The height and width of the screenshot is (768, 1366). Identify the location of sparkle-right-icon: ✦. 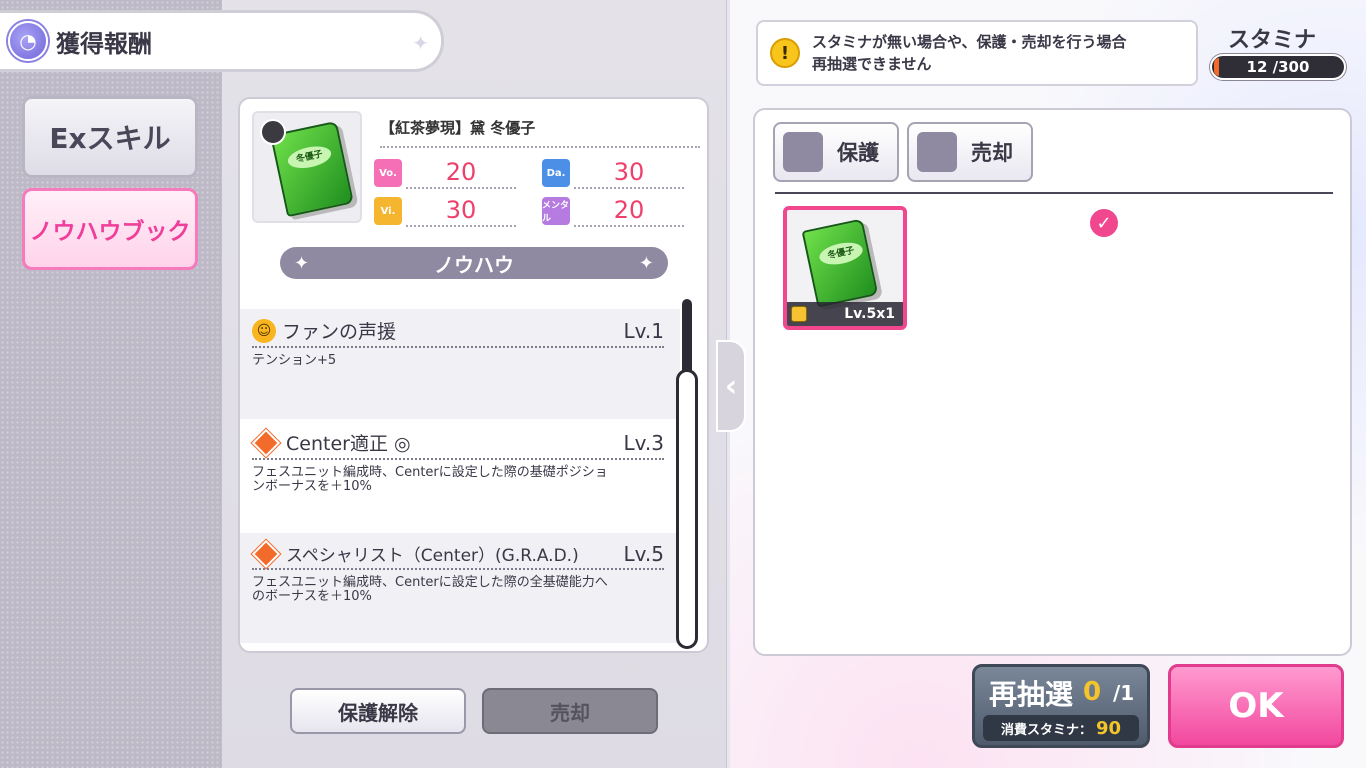
(646, 263).